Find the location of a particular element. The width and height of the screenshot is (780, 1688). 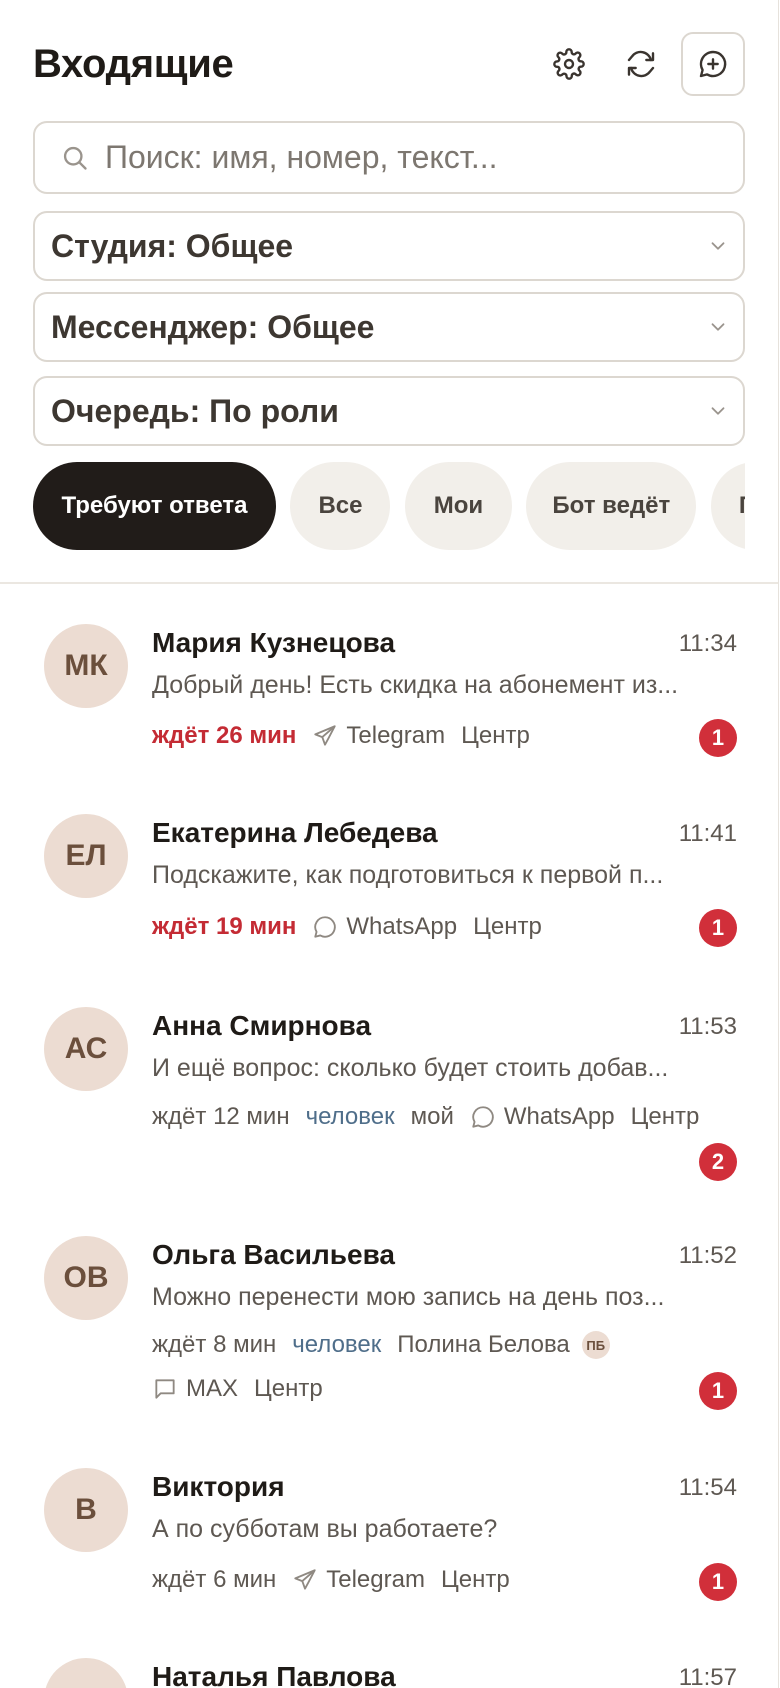

tab-mine: Мои is located at coordinates (458, 506).